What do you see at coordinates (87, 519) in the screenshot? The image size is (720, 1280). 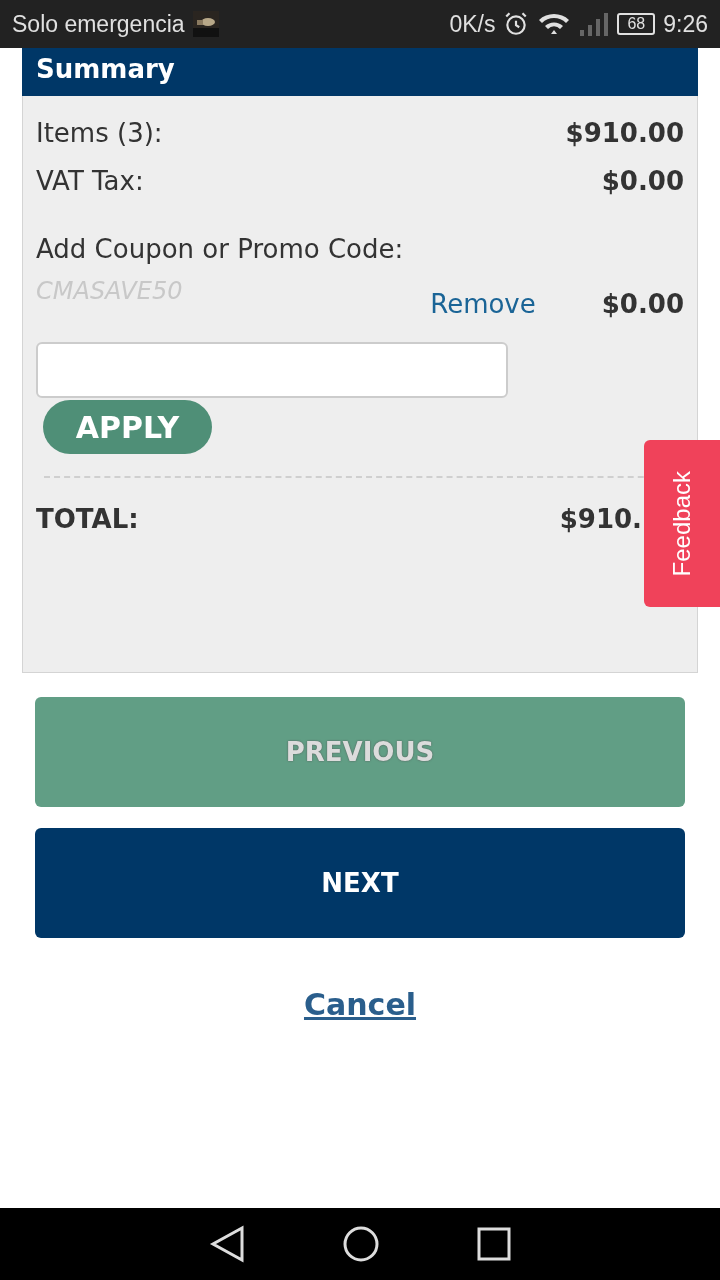 I see `total-label: TOTAL:` at bounding box center [87, 519].